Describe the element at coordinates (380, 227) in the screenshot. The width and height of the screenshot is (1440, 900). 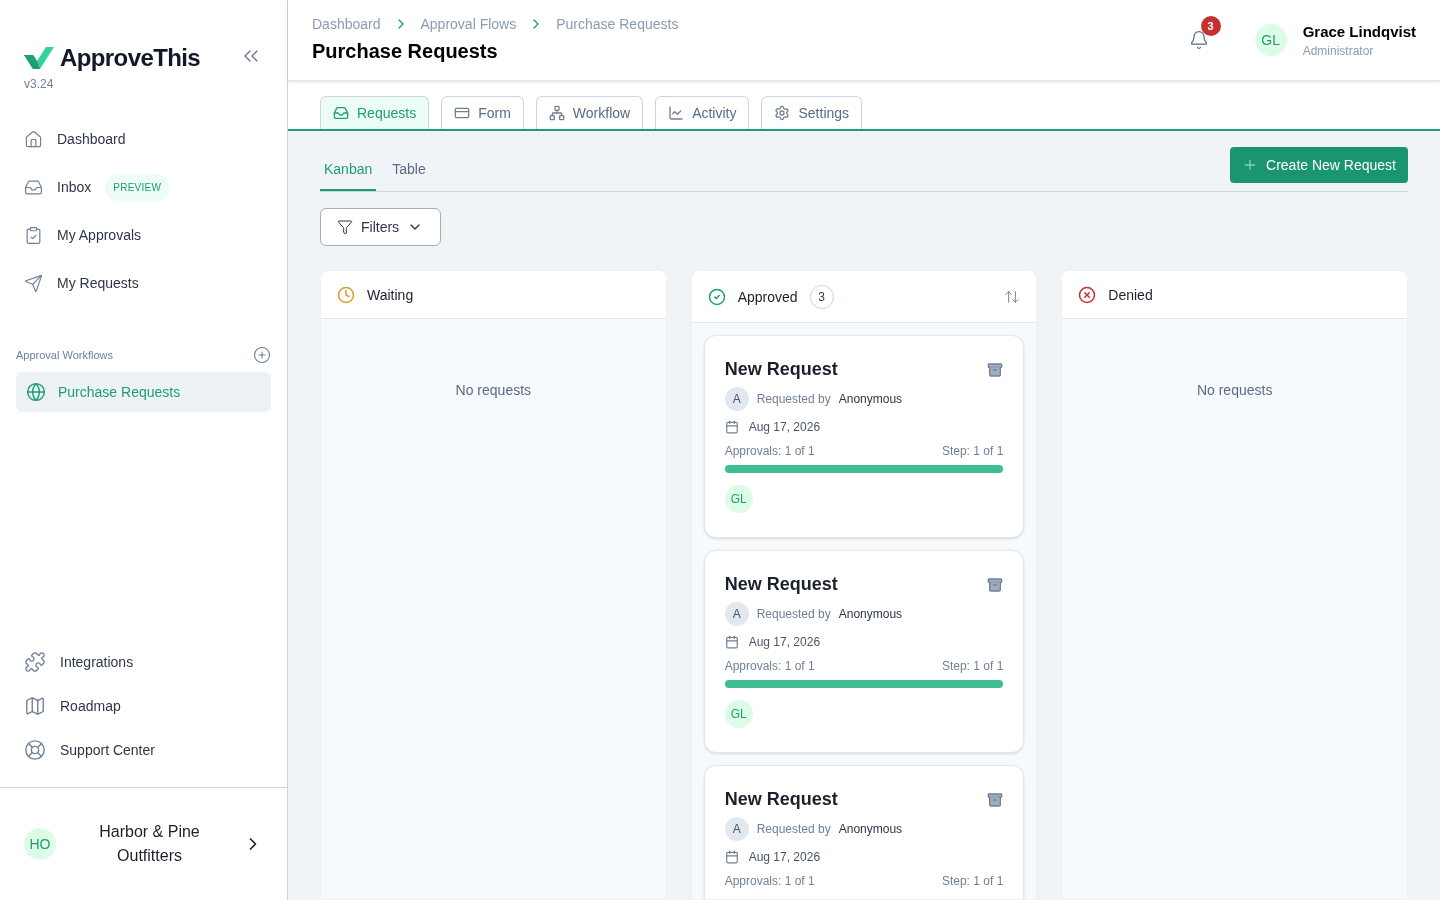
I see `filters-button: Filters` at that location.